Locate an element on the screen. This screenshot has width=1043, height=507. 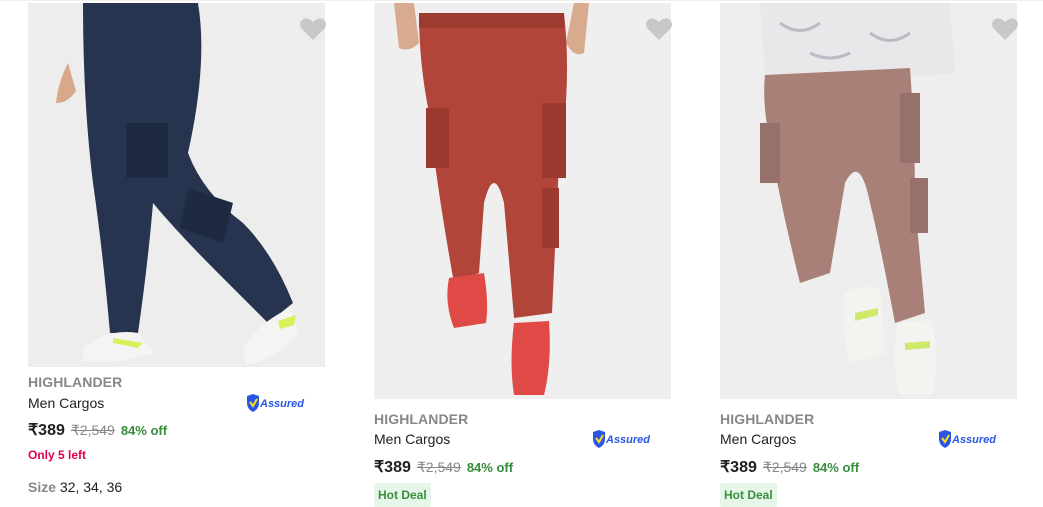
size-label: Size is located at coordinates (42, 487).